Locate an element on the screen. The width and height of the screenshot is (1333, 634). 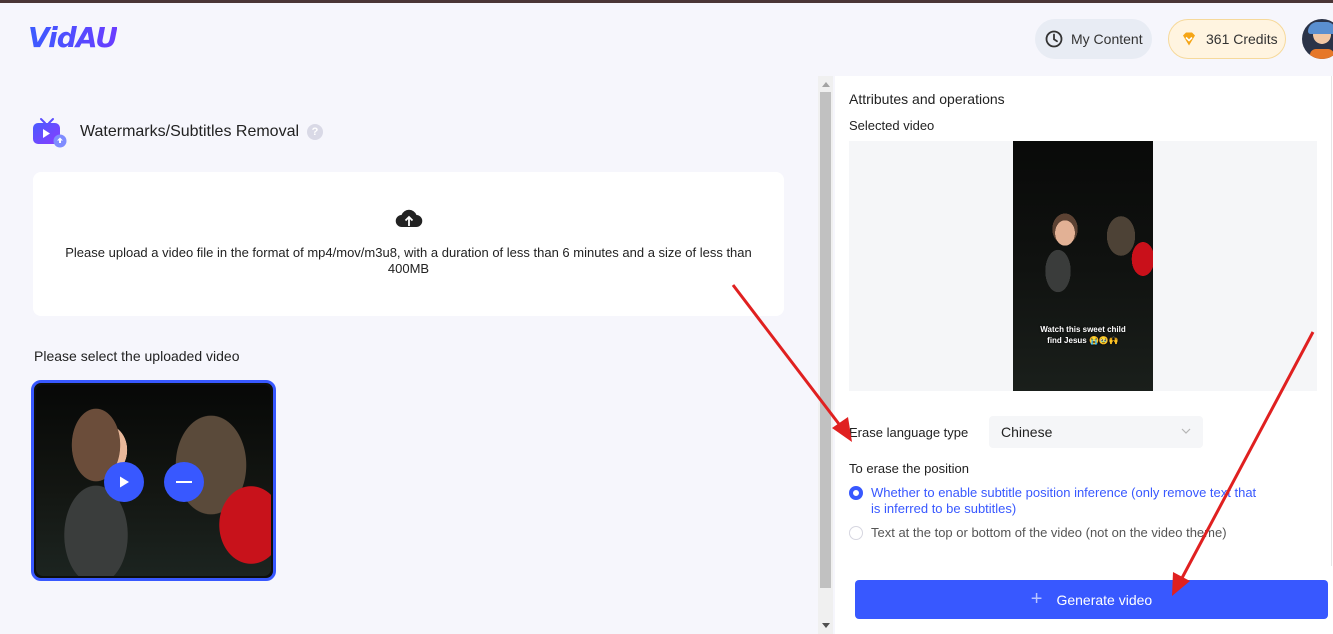
generate-video-button: + Generate video is located at coordinates (1091, 599).